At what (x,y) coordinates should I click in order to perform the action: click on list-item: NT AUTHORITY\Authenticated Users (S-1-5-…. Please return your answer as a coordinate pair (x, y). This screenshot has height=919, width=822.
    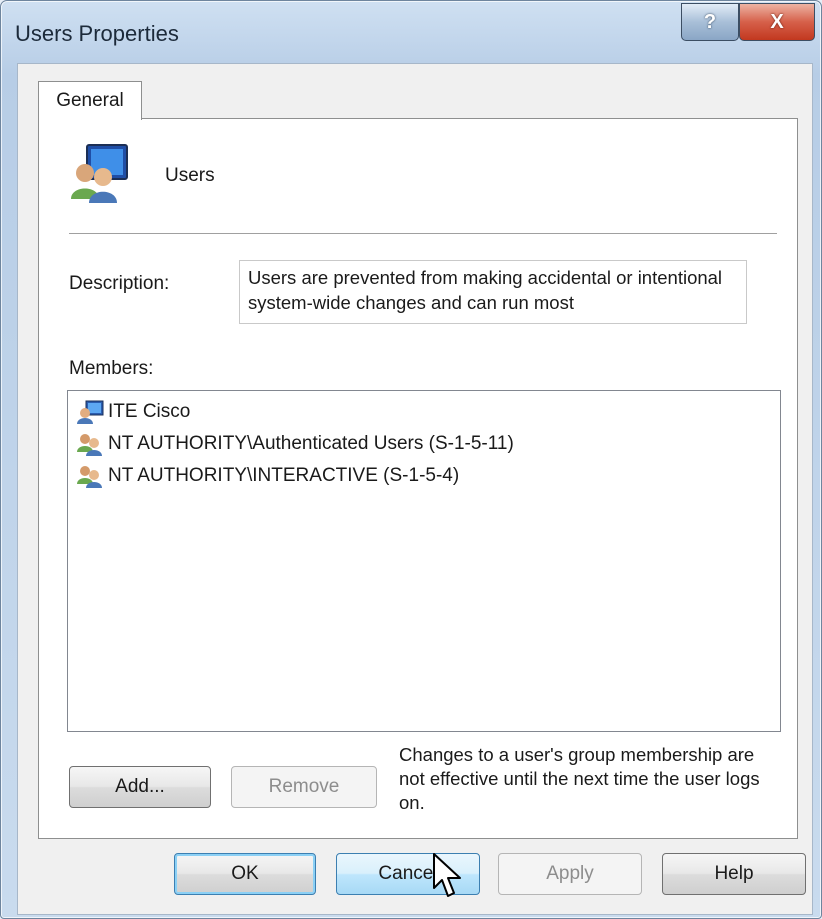
    Looking at the image, I should click on (424, 444).